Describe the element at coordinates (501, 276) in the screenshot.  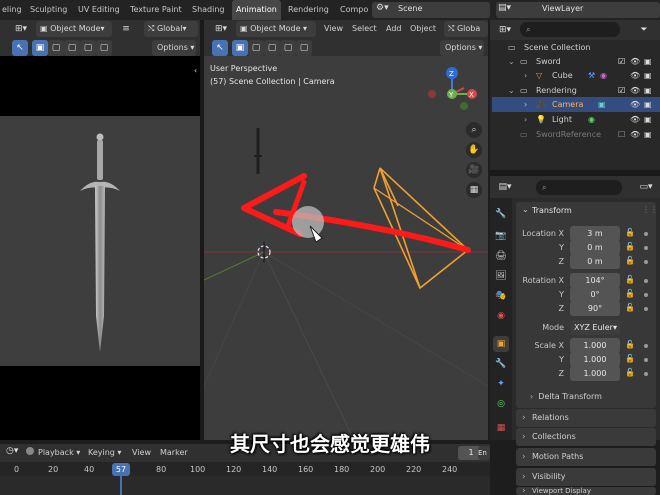
I see `view-layer-tab-icon: 🖼` at that location.